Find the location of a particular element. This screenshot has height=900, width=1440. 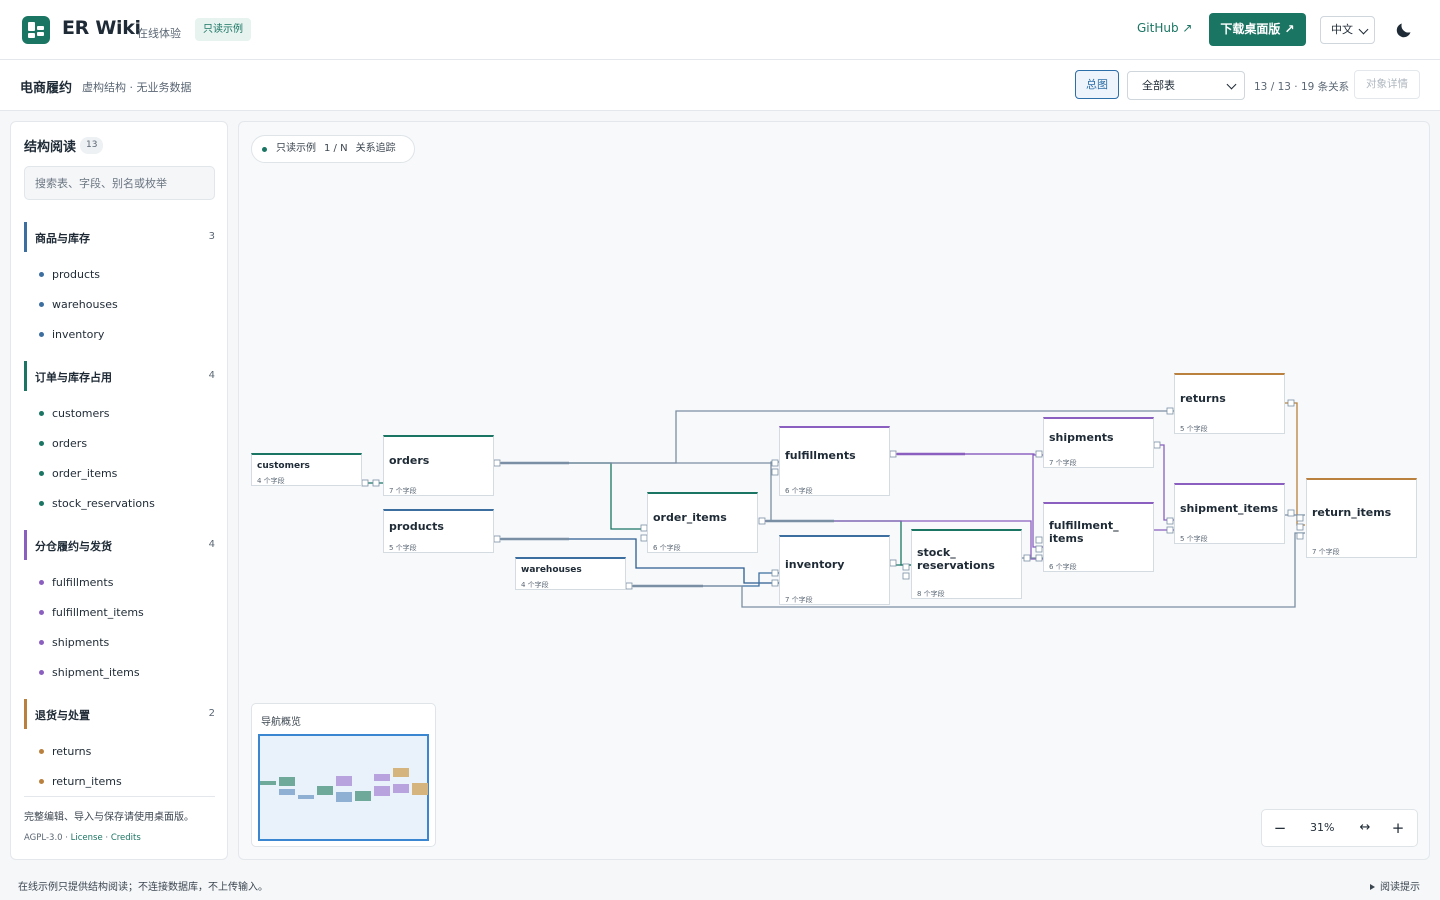

group-header-catalog: 商品与库存 3 is located at coordinates (119, 237).